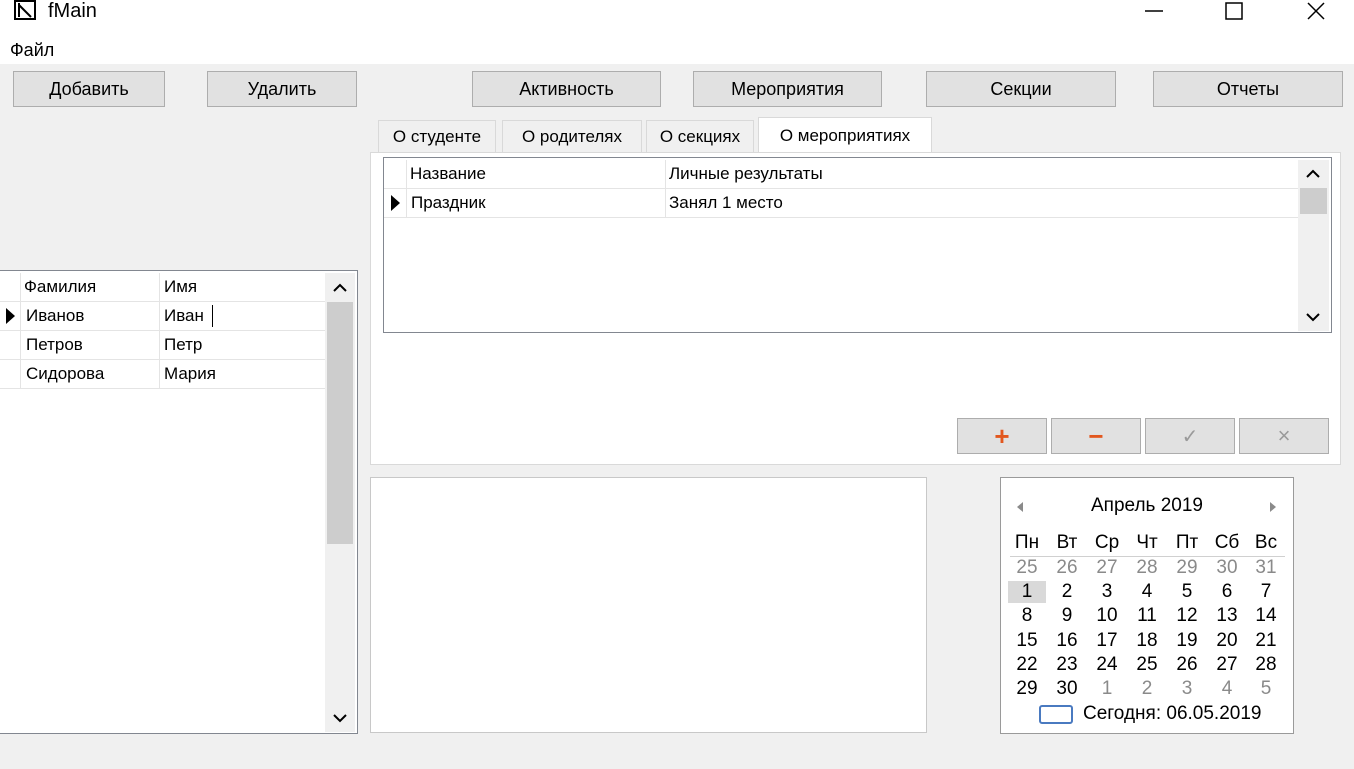 This screenshot has width=1354, height=769. What do you see at coordinates (1313, 245) in the screenshot?
I see `events-scrollbar` at bounding box center [1313, 245].